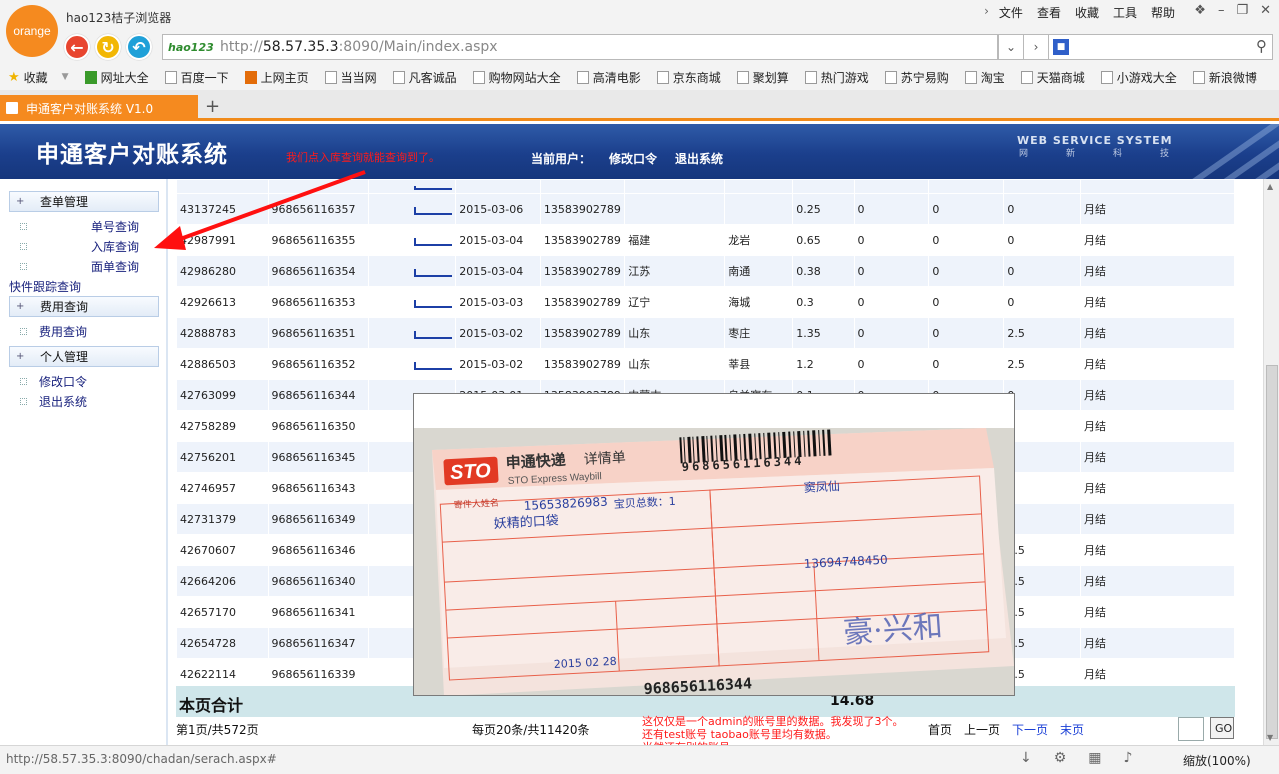  What do you see at coordinates (1026, 758) in the screenshot?
I see `download-icon: ↓` at bounding box center [1026, 758].